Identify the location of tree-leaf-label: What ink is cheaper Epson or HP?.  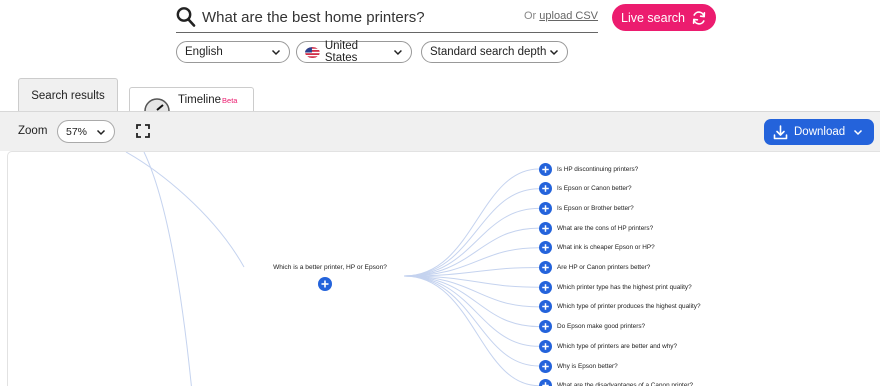
(606, 248).